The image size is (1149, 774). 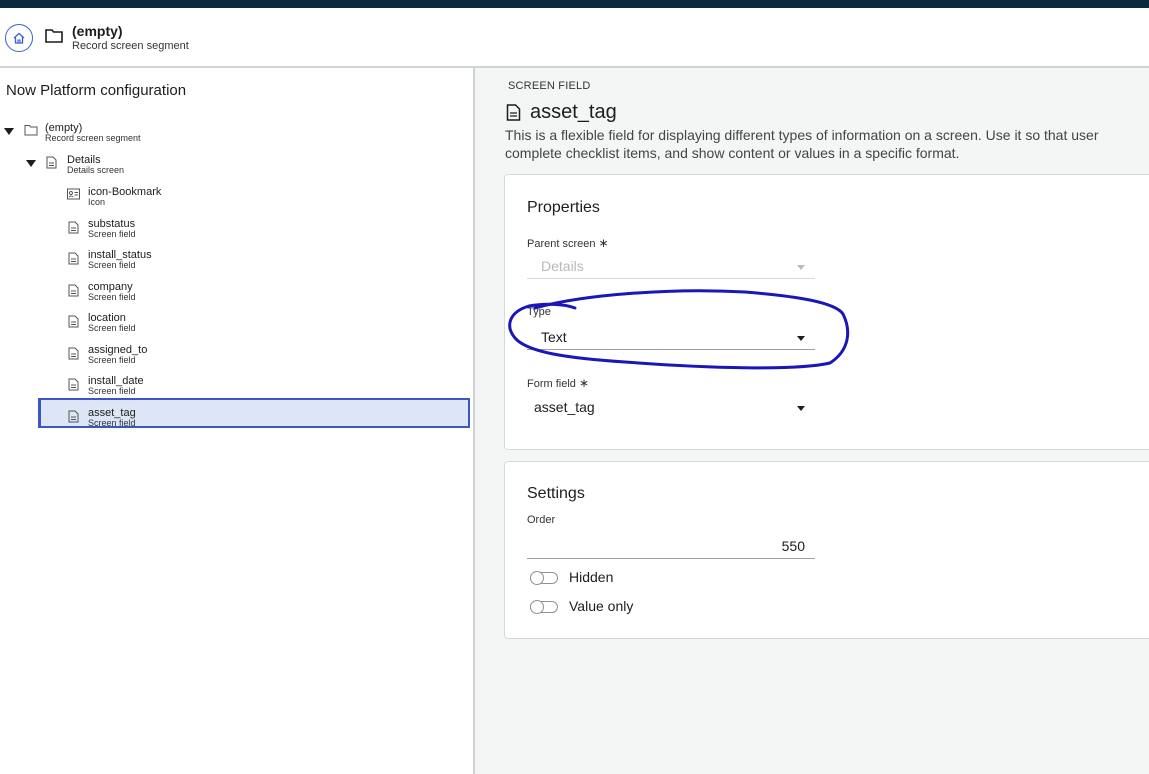 I want to click on tree-item-type: Details screen, so click(x=96, y=170).